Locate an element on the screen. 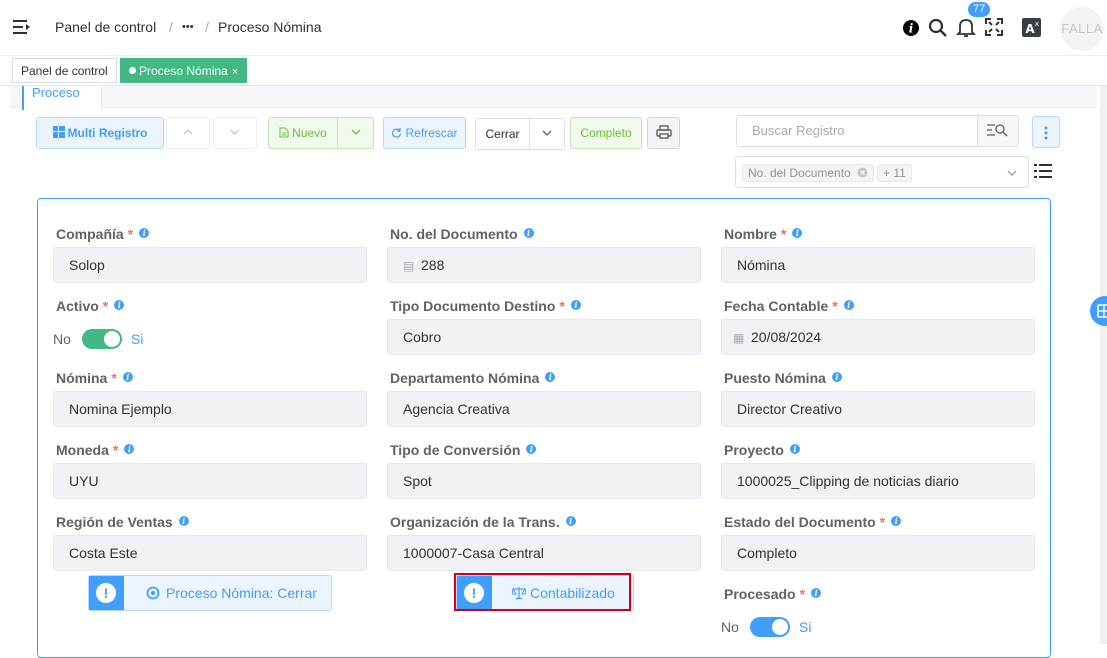  chip-label: No. del Documento is located at coordinates (799, 173).